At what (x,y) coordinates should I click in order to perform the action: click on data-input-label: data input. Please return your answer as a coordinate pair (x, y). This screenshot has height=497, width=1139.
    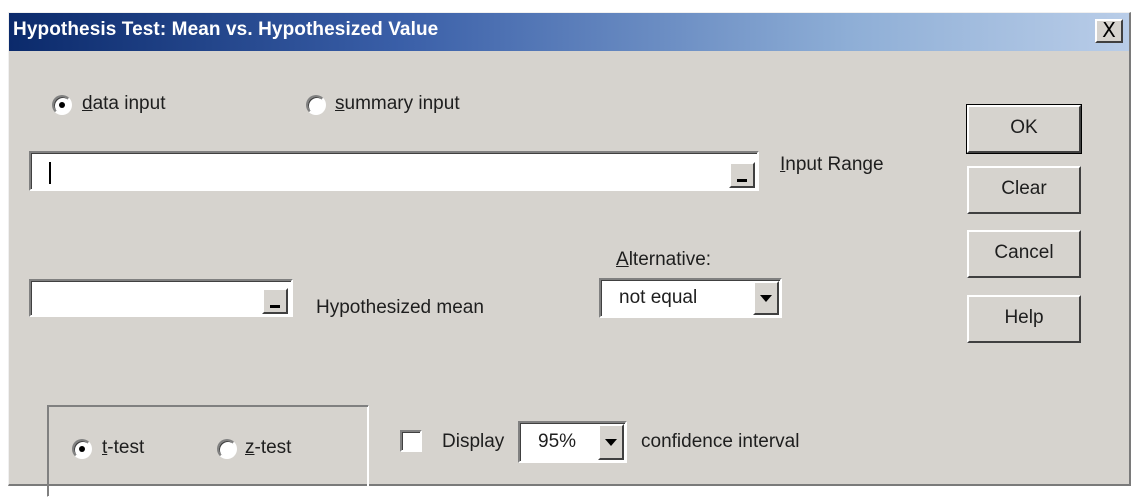
    Looking at the image, I should click on (123, 104).